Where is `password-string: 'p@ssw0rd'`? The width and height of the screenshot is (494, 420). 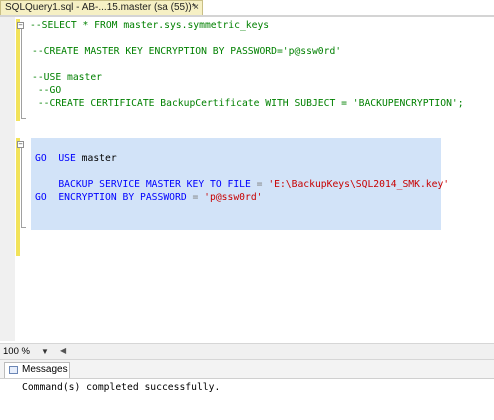
password-string: 'p@ssw0rd' is located at coordinates (233, 197).